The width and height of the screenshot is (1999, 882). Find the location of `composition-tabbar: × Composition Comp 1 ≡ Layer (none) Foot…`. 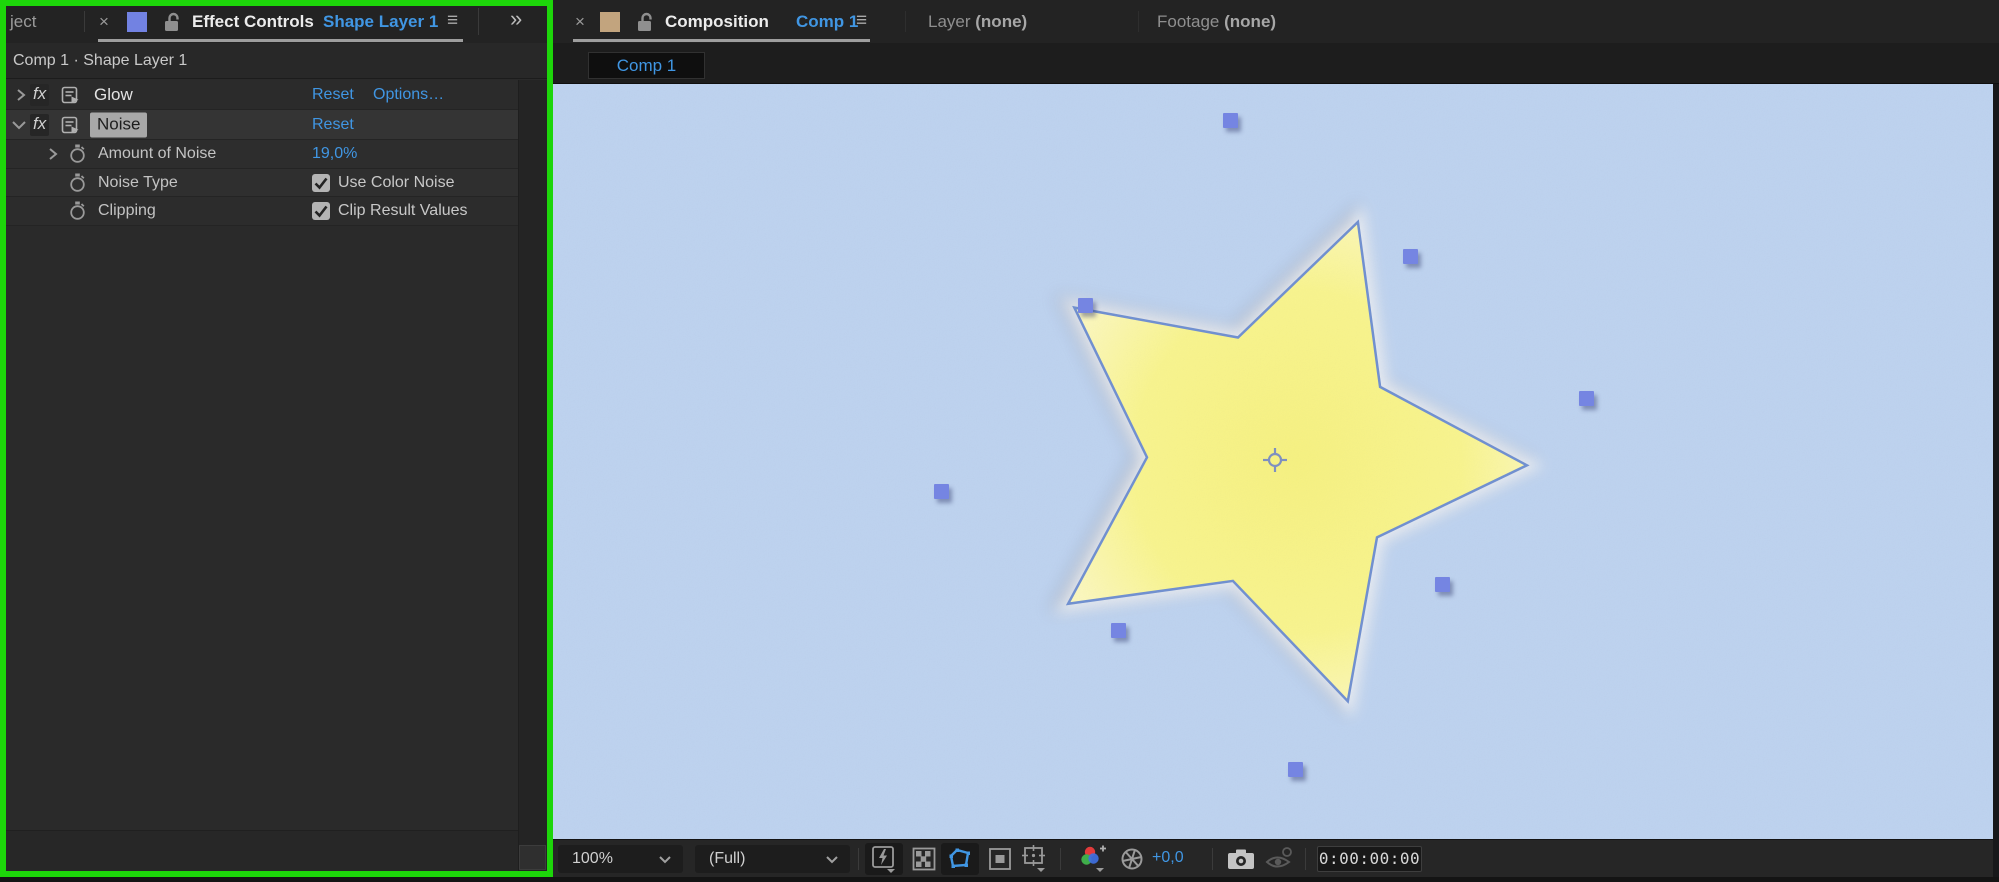

composition-tabbar: × Composition Comp 1 ≡ Layer (none) Foot… is located at coordinates (1276, 21).